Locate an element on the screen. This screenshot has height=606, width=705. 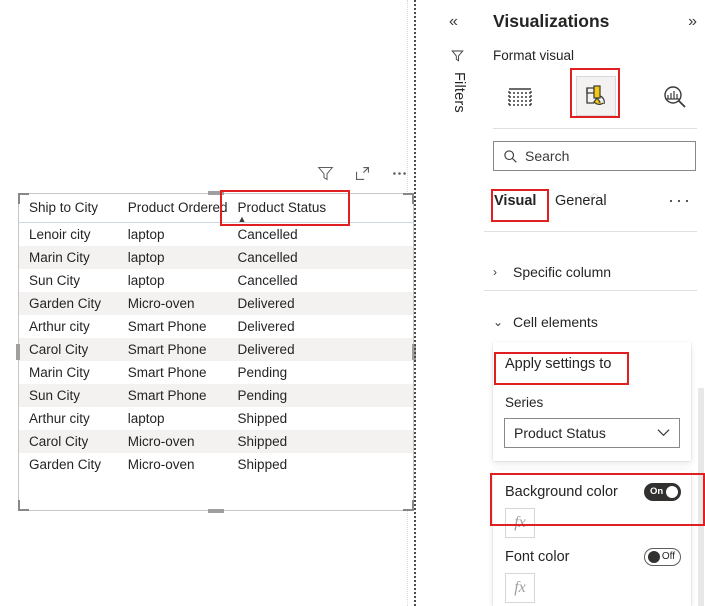
resize-handle-top-left is located at coordinates (23, 198).